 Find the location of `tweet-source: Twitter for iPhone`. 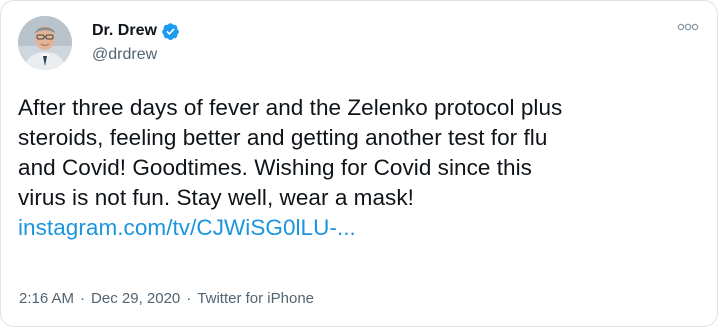

tweet-source: Twitter for iPhone is located at coordinates (255, 298).